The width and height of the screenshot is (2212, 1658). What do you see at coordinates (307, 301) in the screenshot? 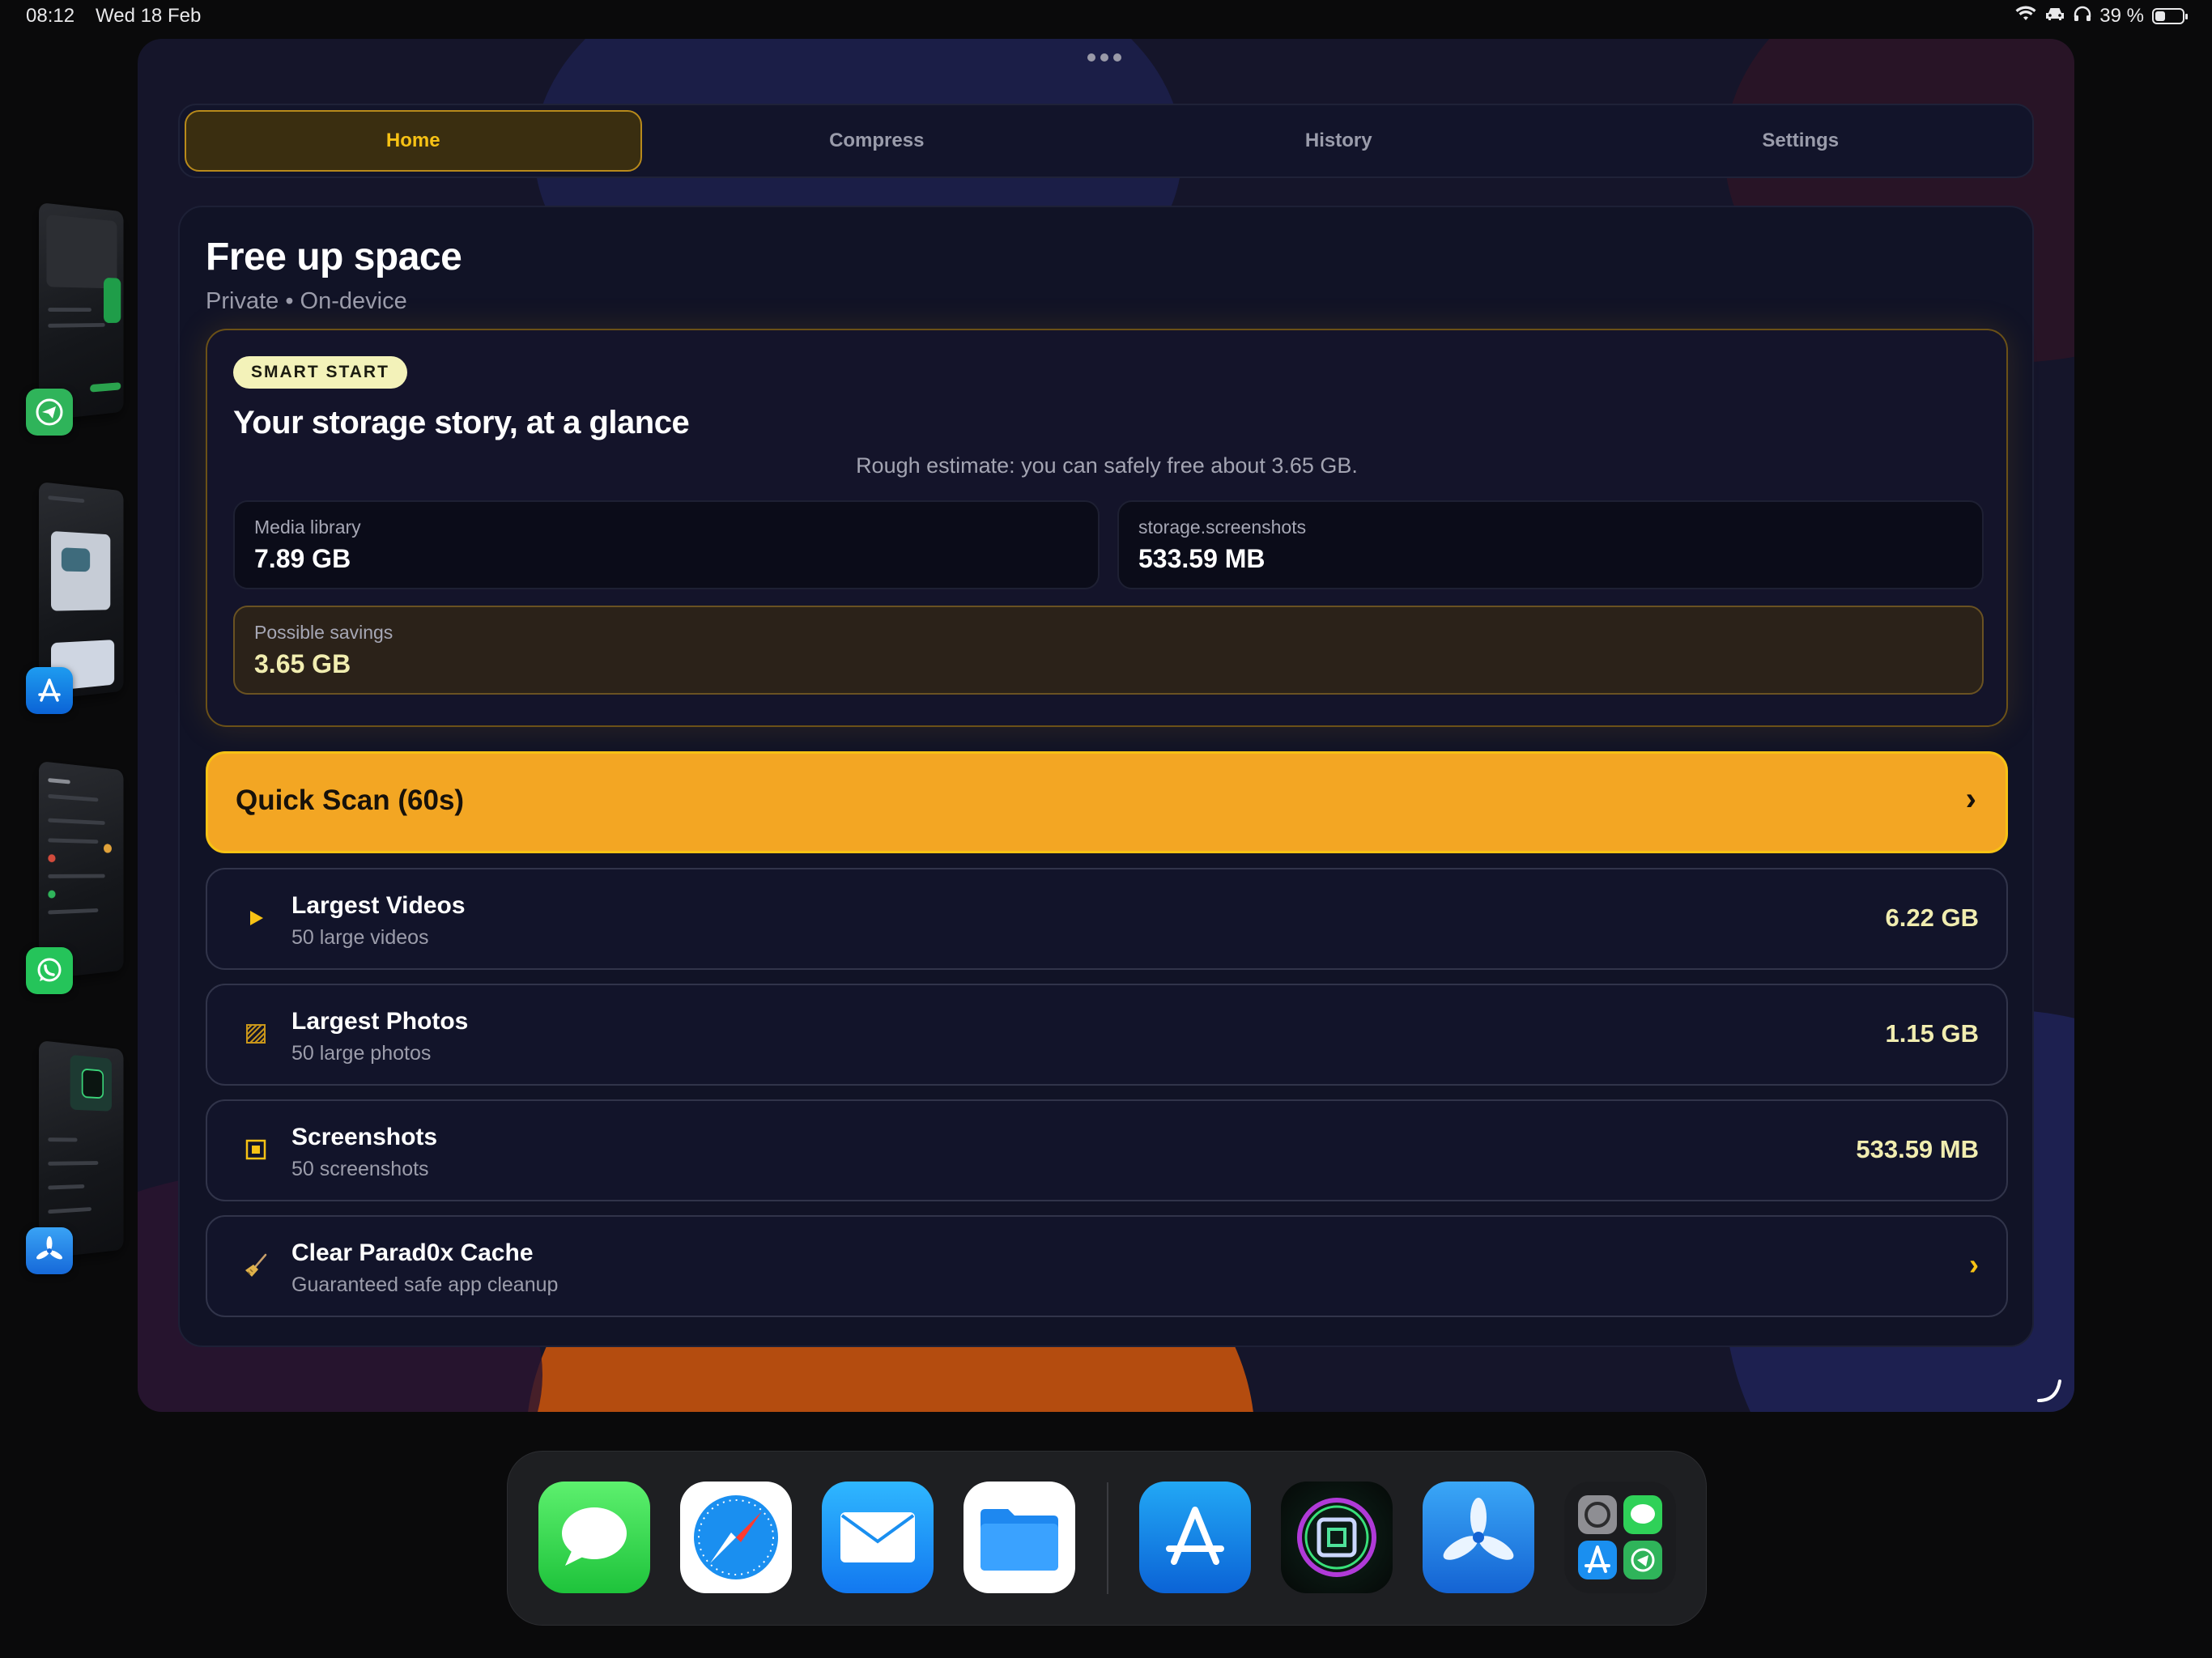
I see `page-subtitle: Private • On-device` at bounding box center [307, 301].